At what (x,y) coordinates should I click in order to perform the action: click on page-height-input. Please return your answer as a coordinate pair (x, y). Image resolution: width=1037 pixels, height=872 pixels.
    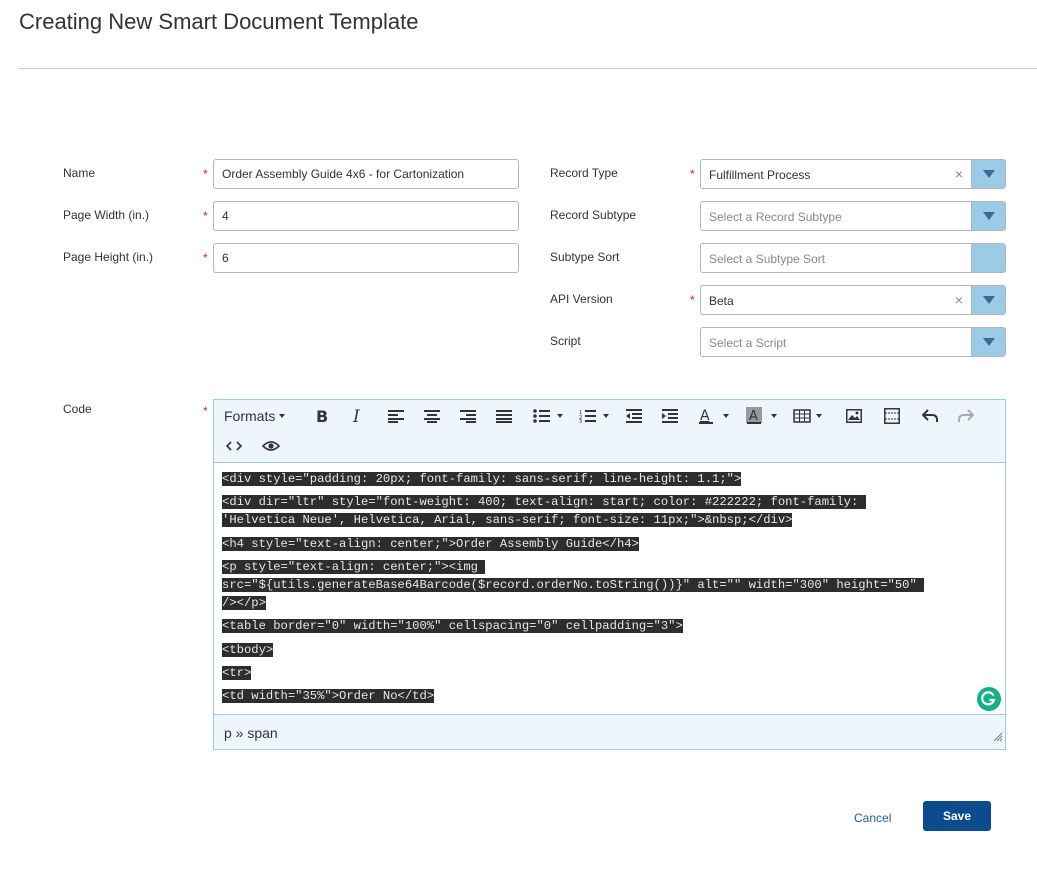
    Looking at the image, I should click on (366, 258).